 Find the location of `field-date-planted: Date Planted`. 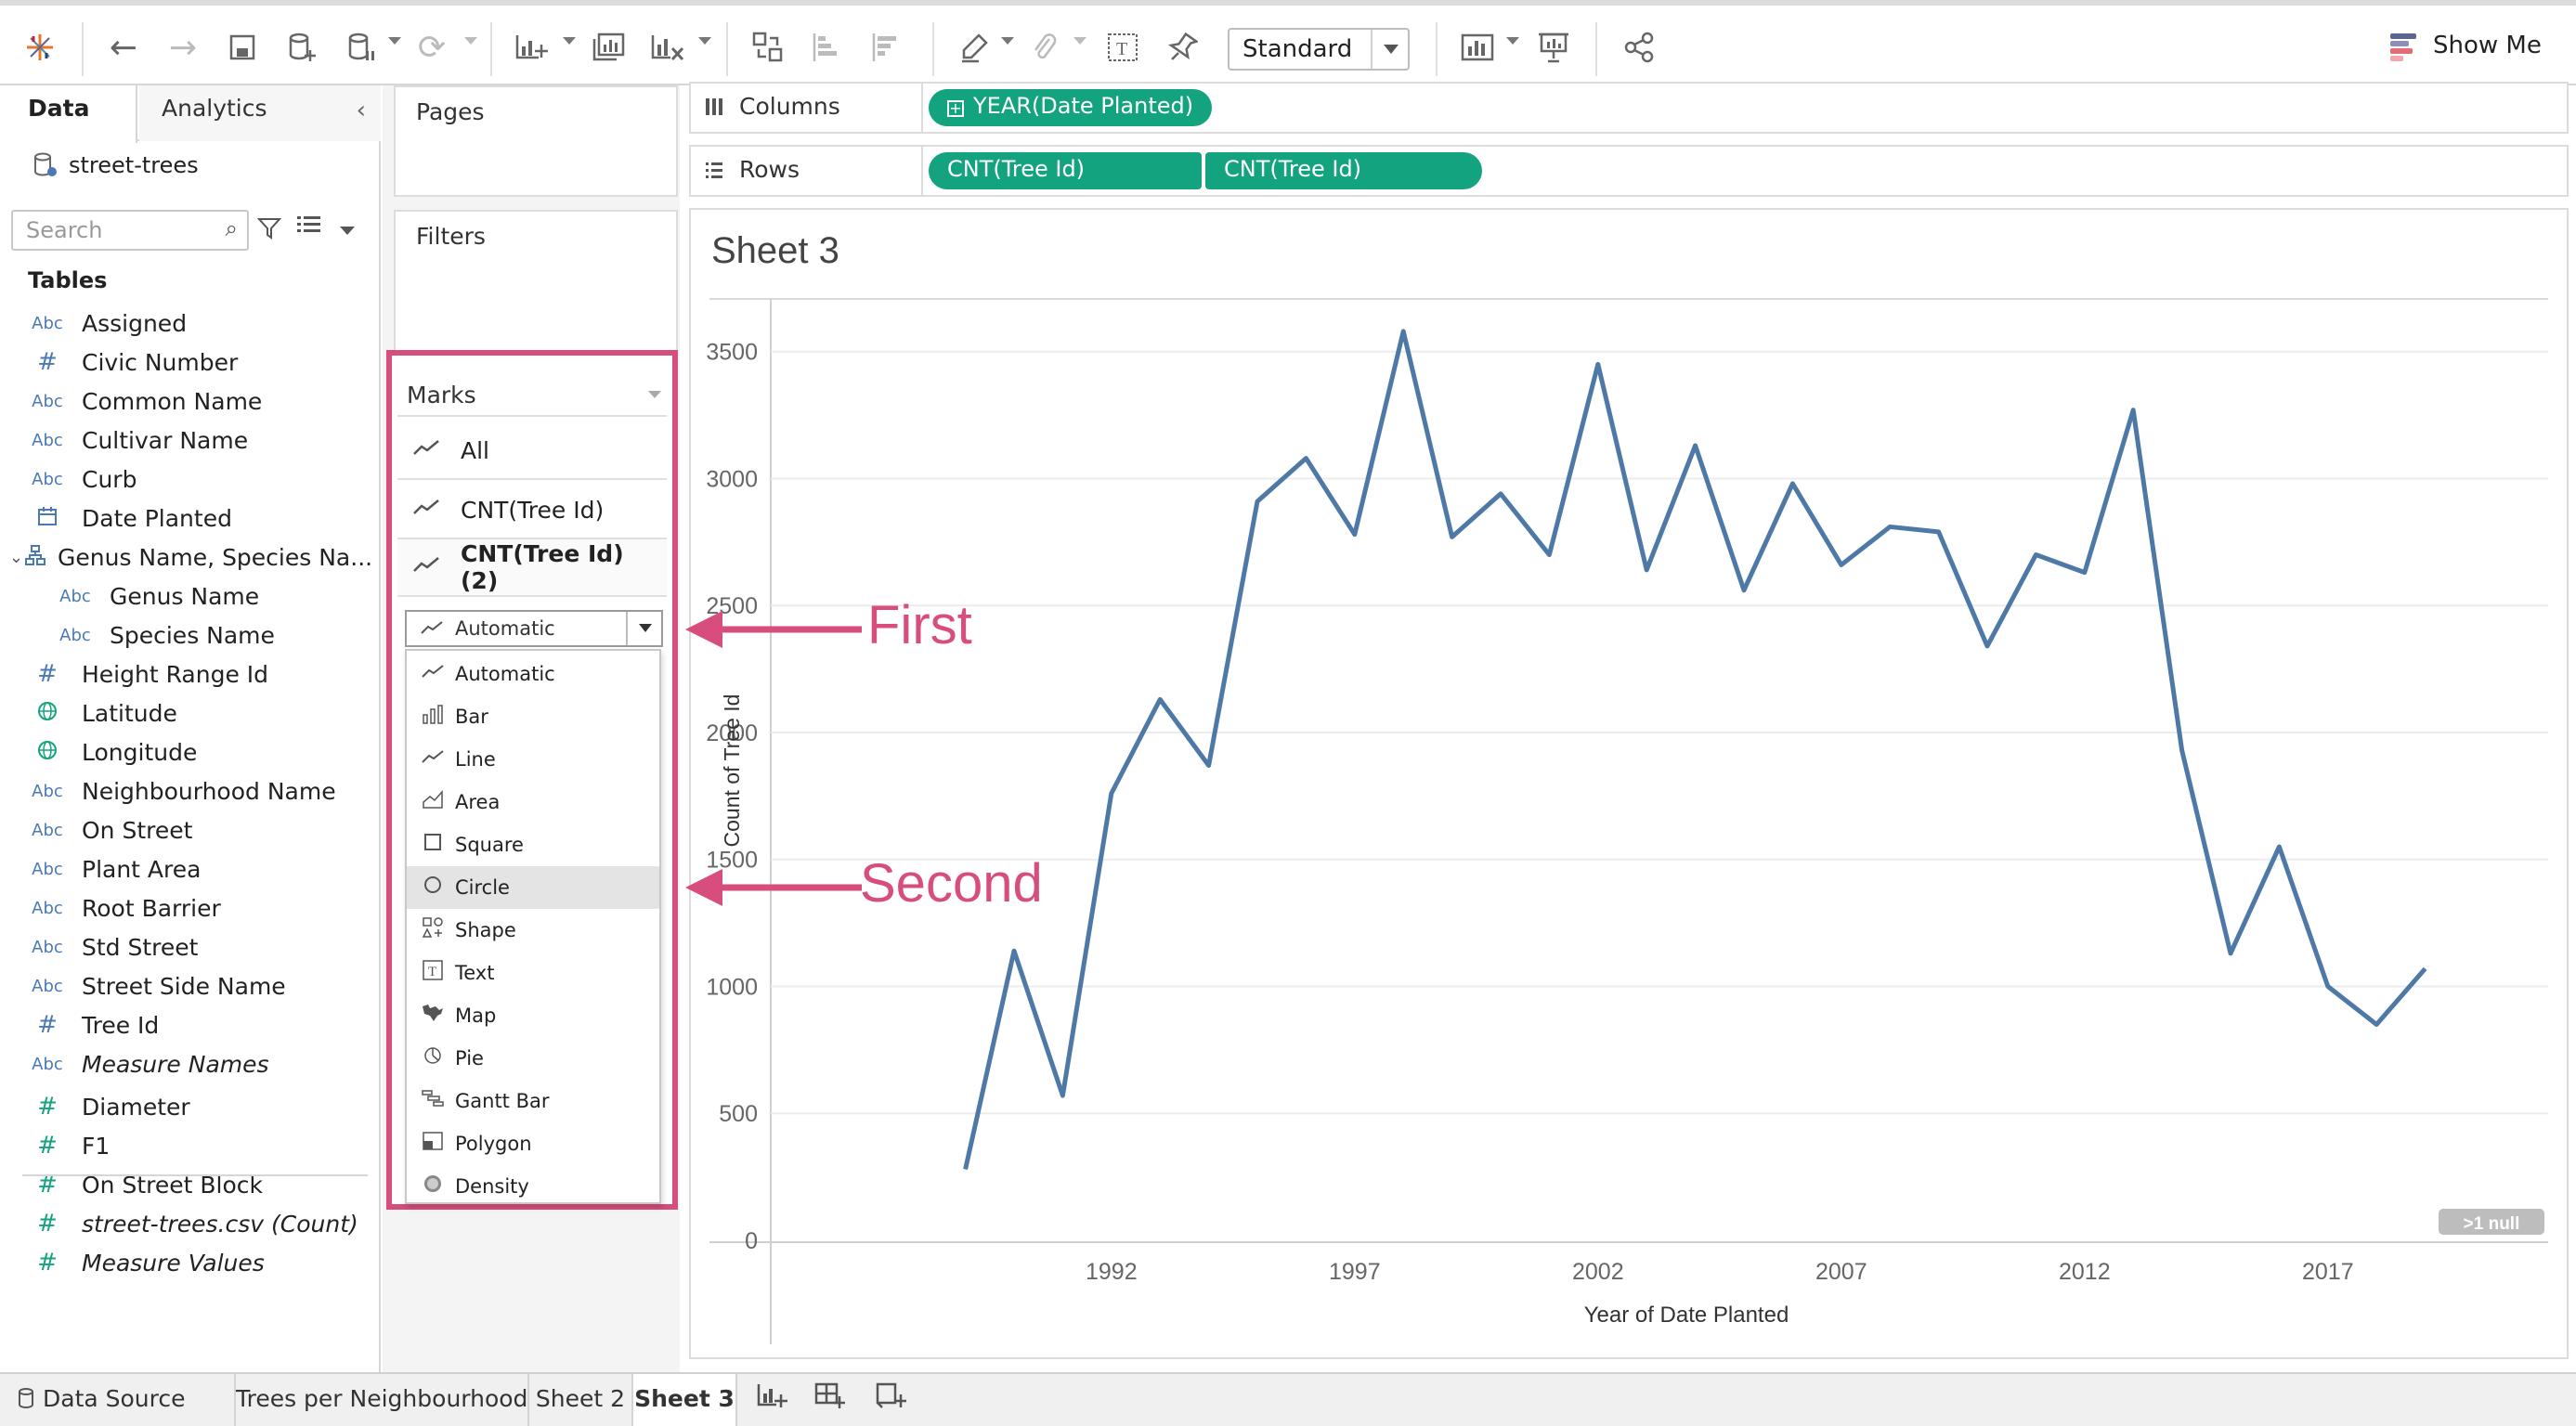

field-date-planted: Date Planted is located at coordinates (185, 518).